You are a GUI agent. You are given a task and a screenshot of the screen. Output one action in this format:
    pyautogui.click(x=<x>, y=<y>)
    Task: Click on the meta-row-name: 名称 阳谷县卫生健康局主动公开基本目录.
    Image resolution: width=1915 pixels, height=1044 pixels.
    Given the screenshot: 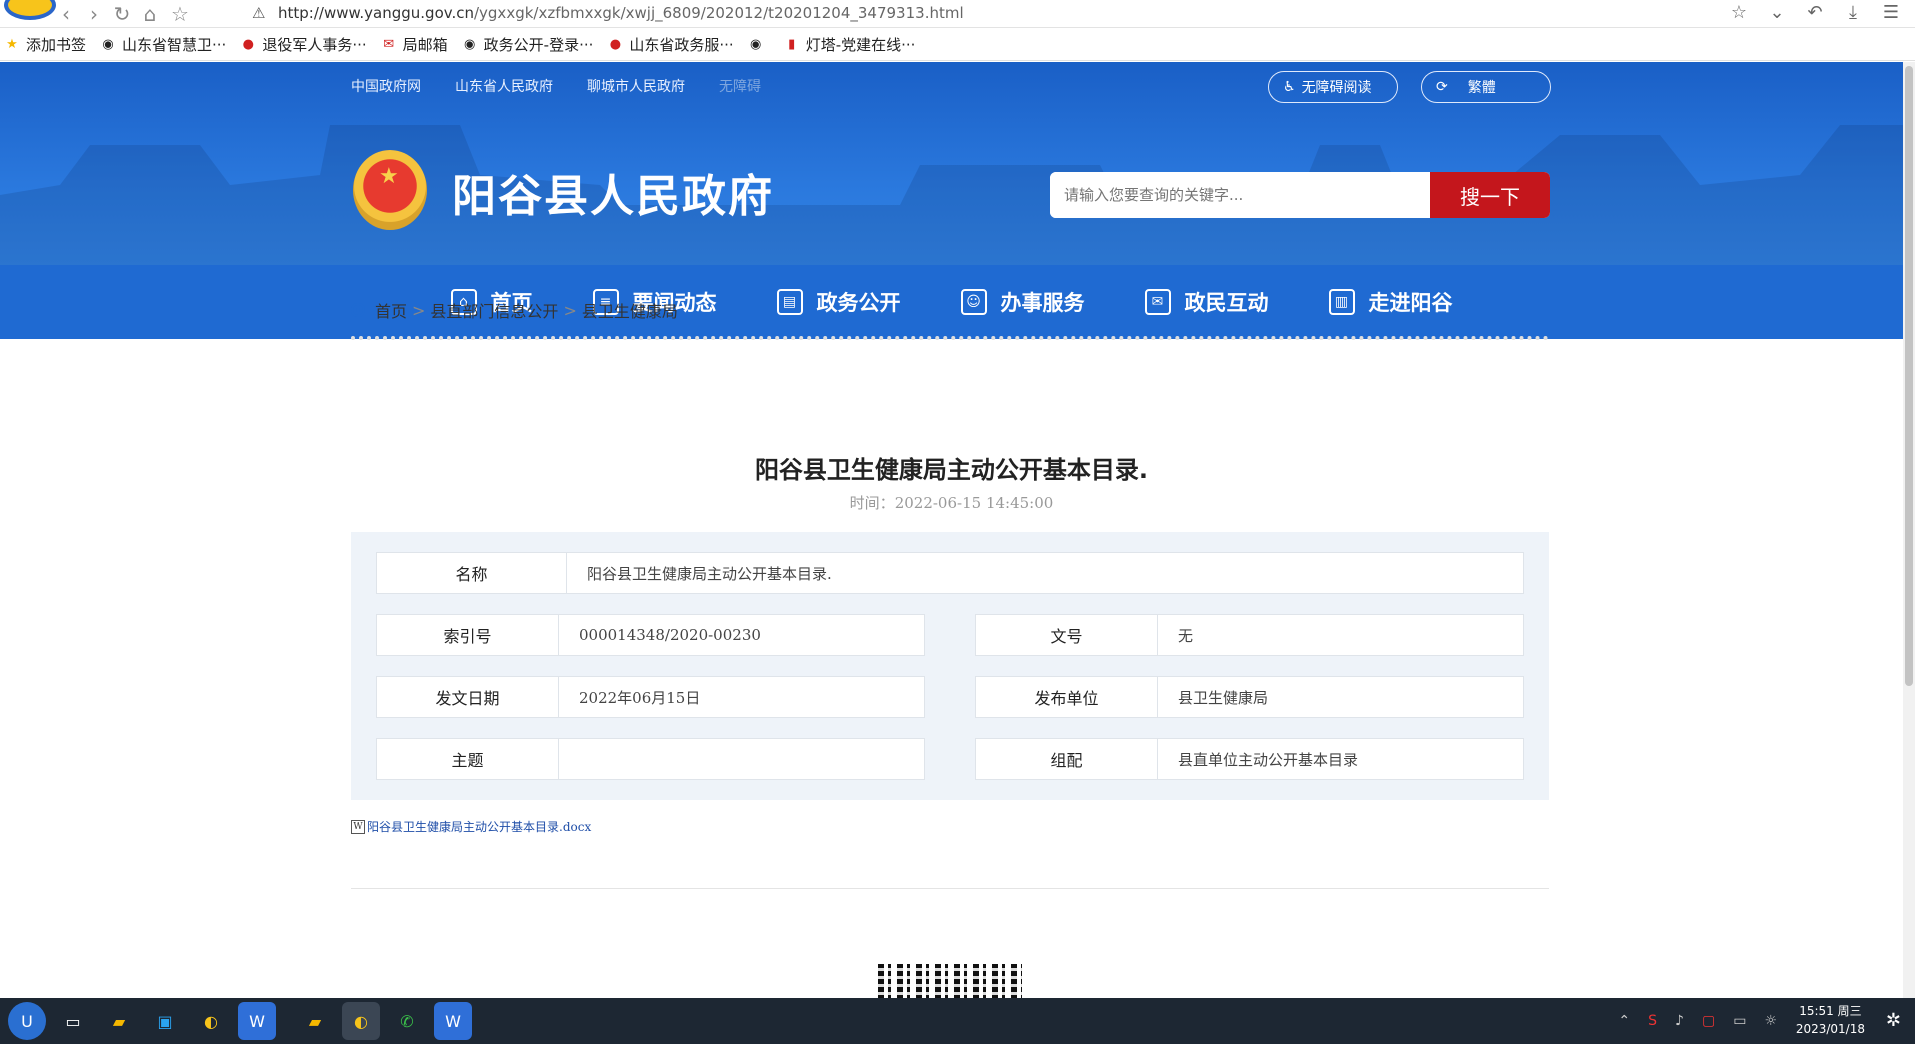 What is the action you would take?
    pyautogui.click(x=950, y=573)
    